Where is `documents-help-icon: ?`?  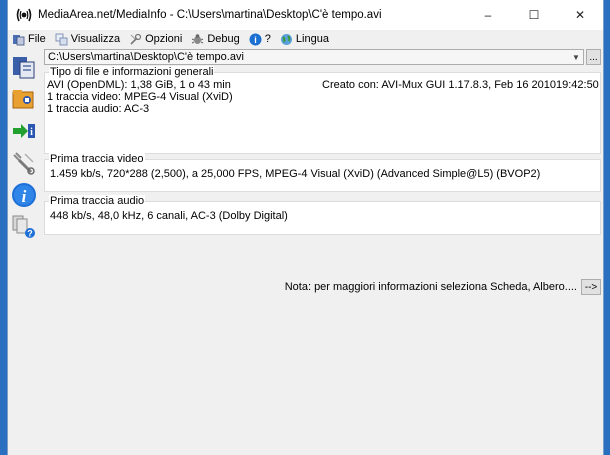 documents-help-icon: ? is located at coordinates (23, 227).